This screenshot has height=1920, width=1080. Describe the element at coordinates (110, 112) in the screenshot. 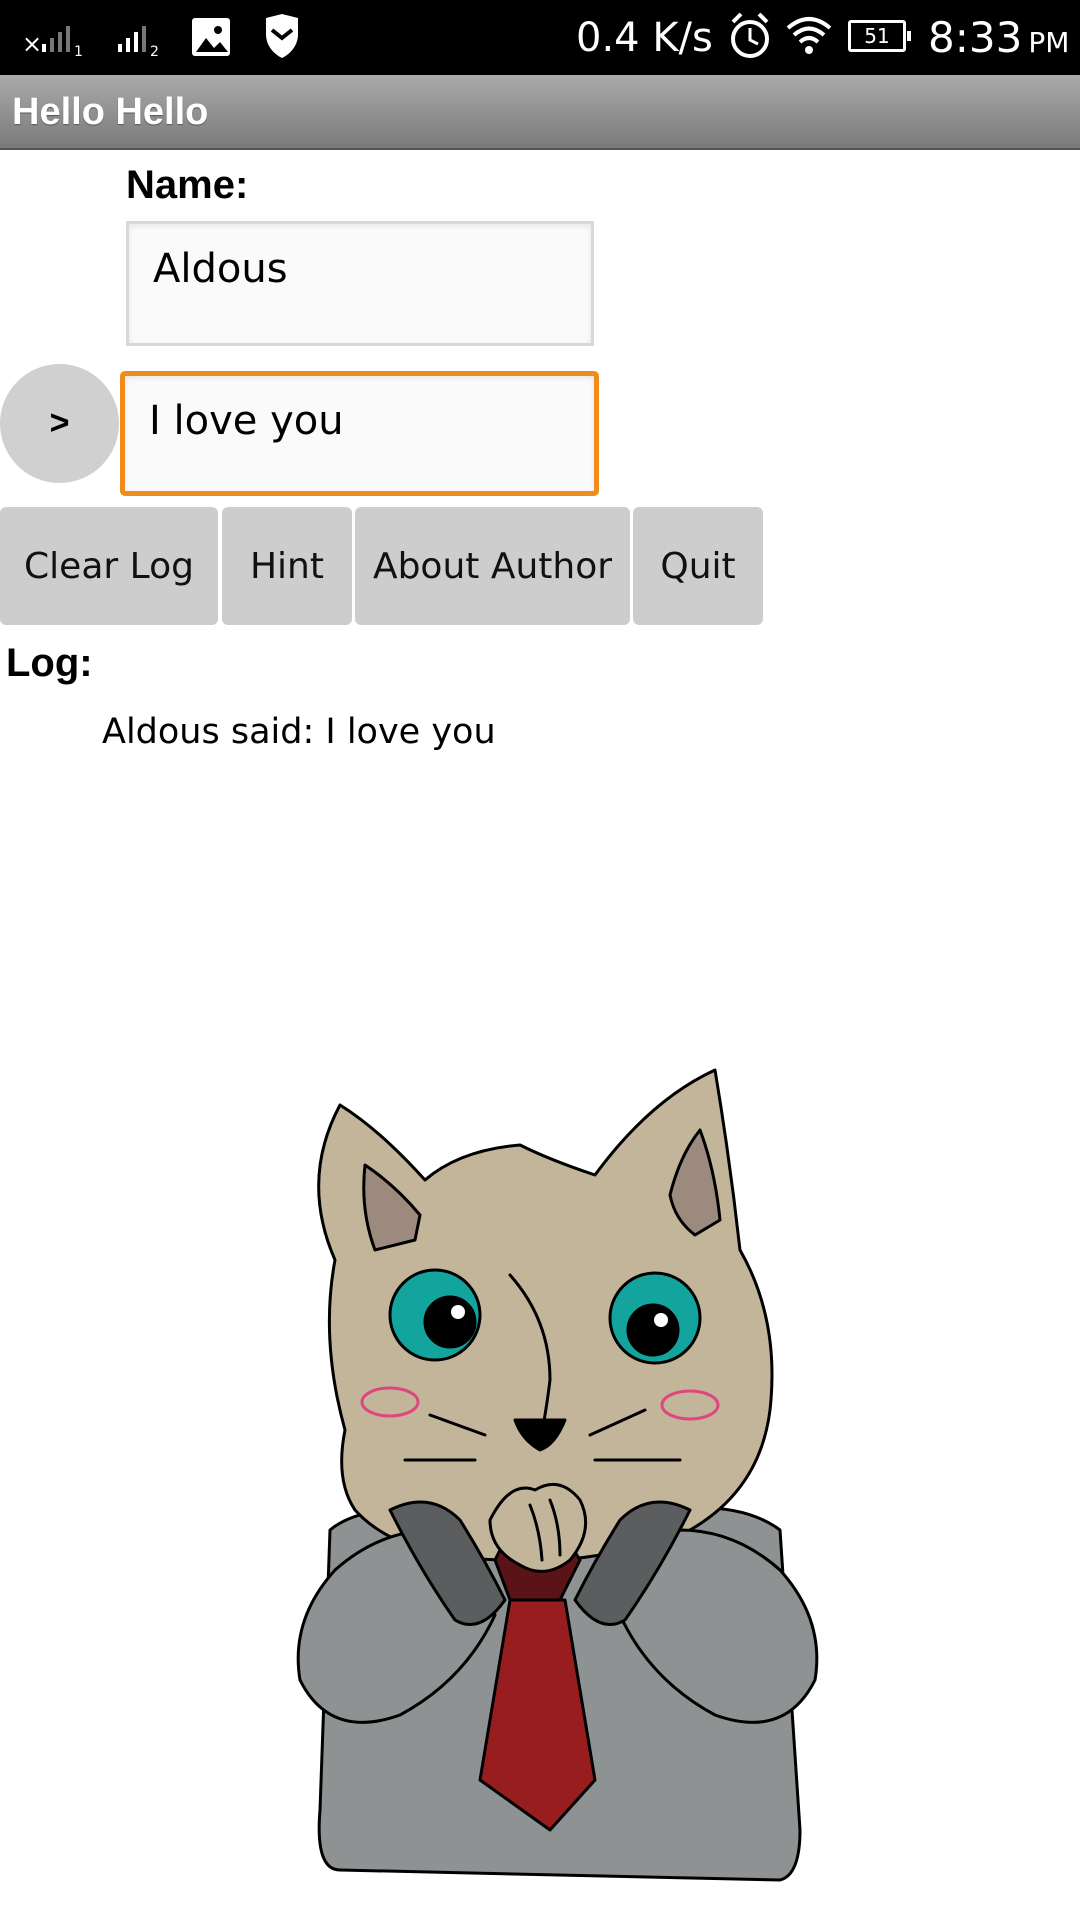

I see `app-title: Hello Hello` at that location.